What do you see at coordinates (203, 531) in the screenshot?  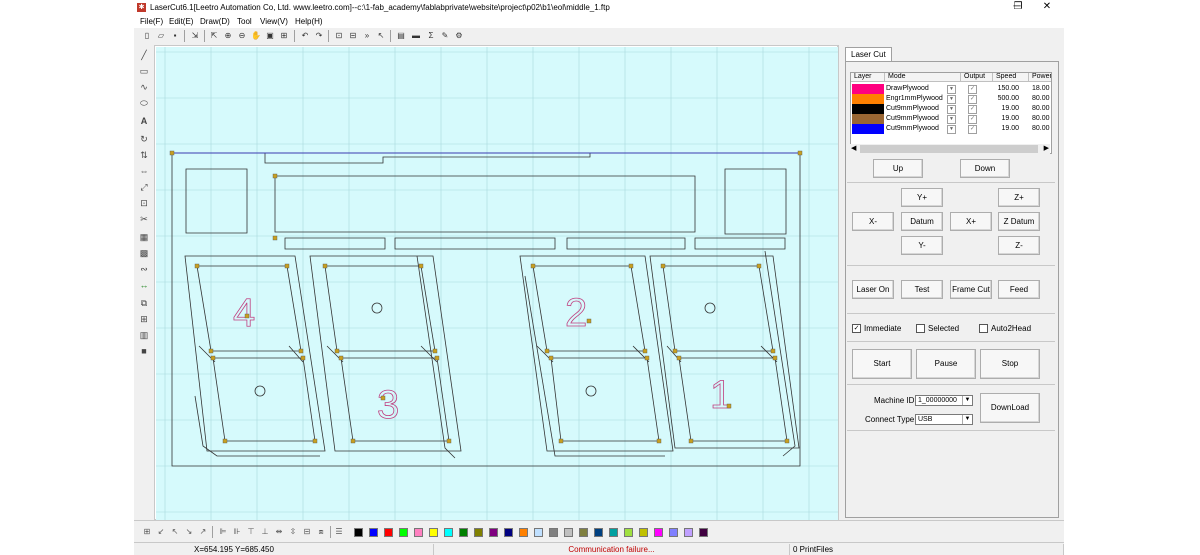 I see `align-top-right-icon: ↗` at bounding box center [203, 531].